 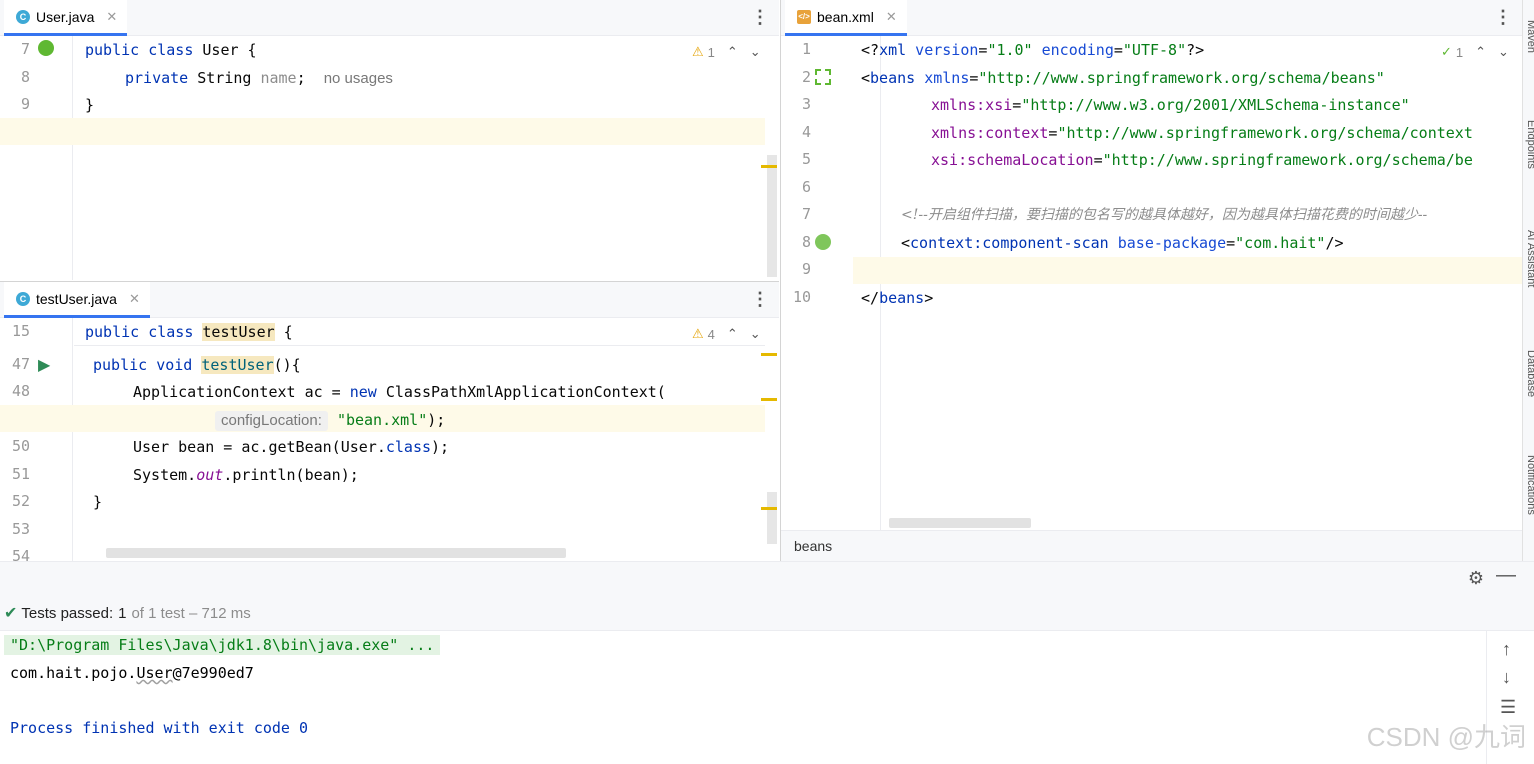 I want to click on tab-label: User.java, so click(x=65, y=16).